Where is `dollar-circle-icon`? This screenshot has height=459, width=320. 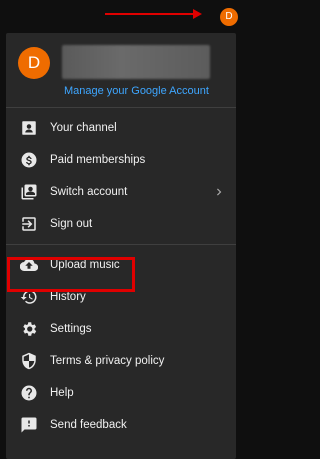 dollar-circle-icon is located at coordinates (29, 160).